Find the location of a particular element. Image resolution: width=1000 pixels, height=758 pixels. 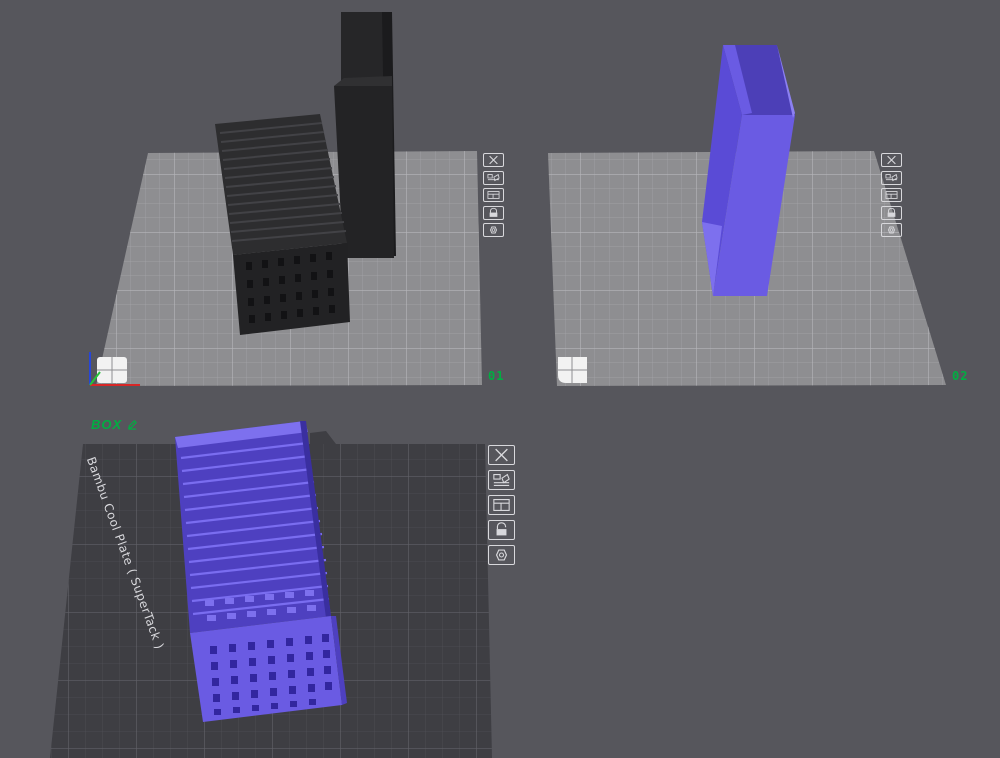

plate-box-label: BOX is located at coordinates (114, 424).